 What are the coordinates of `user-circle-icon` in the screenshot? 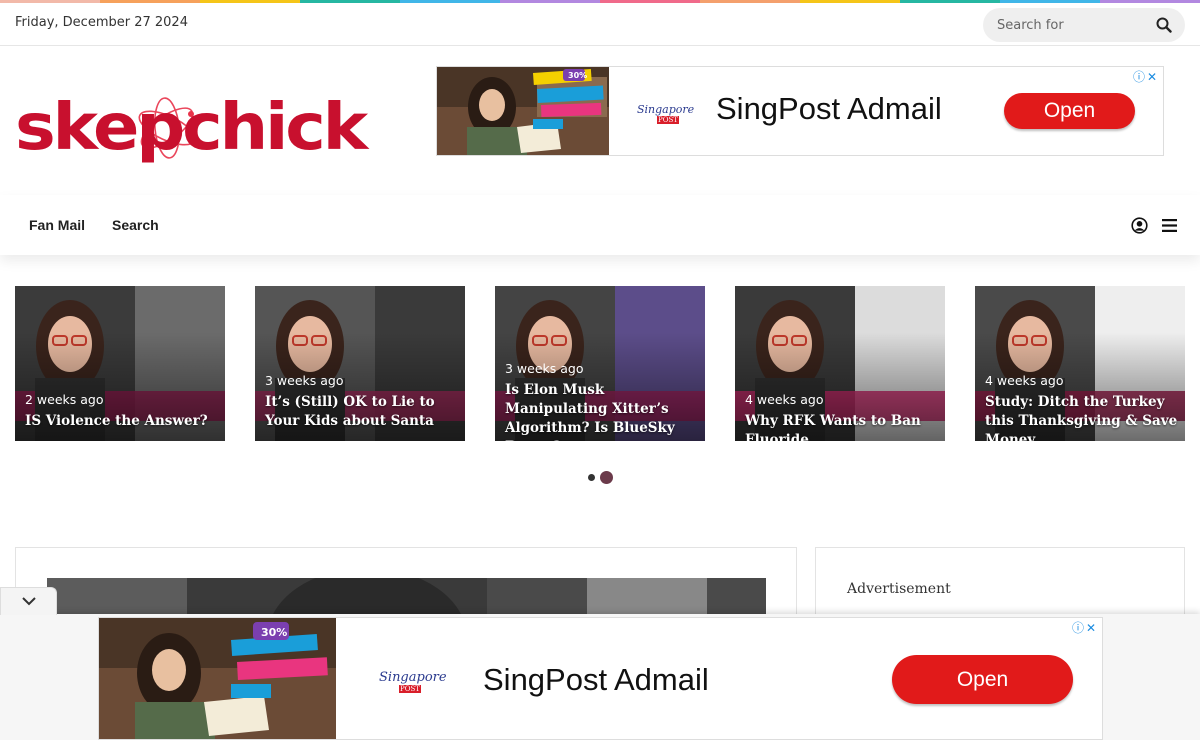 It's located at (1139, 225).